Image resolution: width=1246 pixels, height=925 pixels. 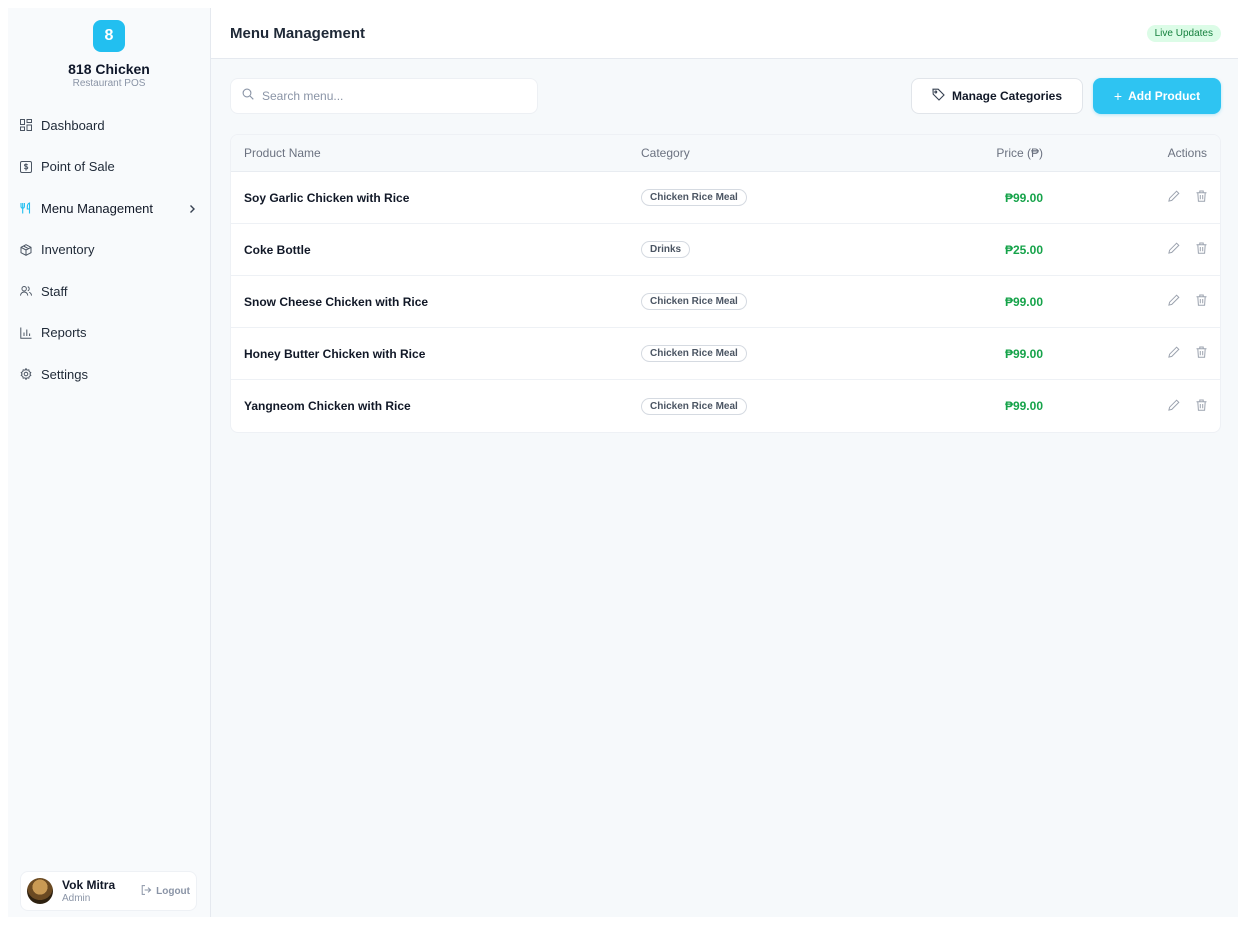 I want to click on sidebar-item-label: Point of Sale, so click(x=78, y=166).